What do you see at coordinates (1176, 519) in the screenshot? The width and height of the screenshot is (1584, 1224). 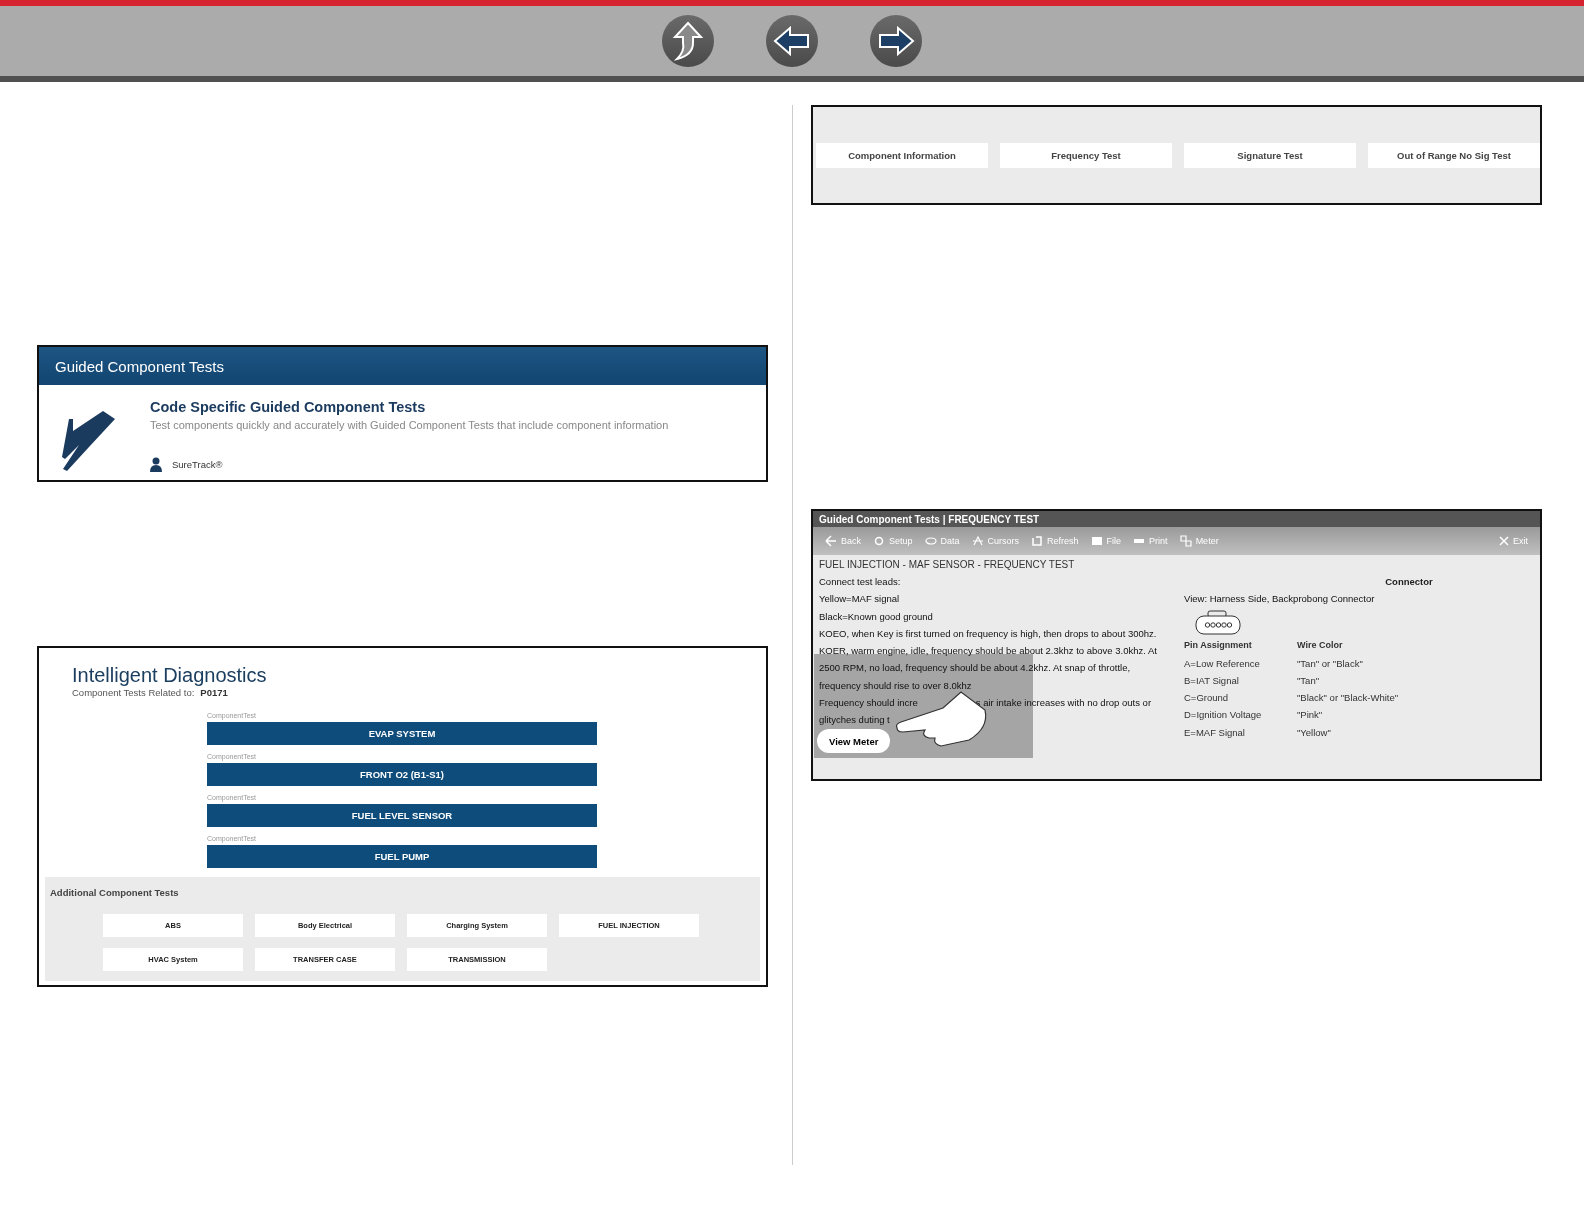 I see `window-title: Guided Component Tests | FREQUENCY TEST` at bounding box center [1176, 519].